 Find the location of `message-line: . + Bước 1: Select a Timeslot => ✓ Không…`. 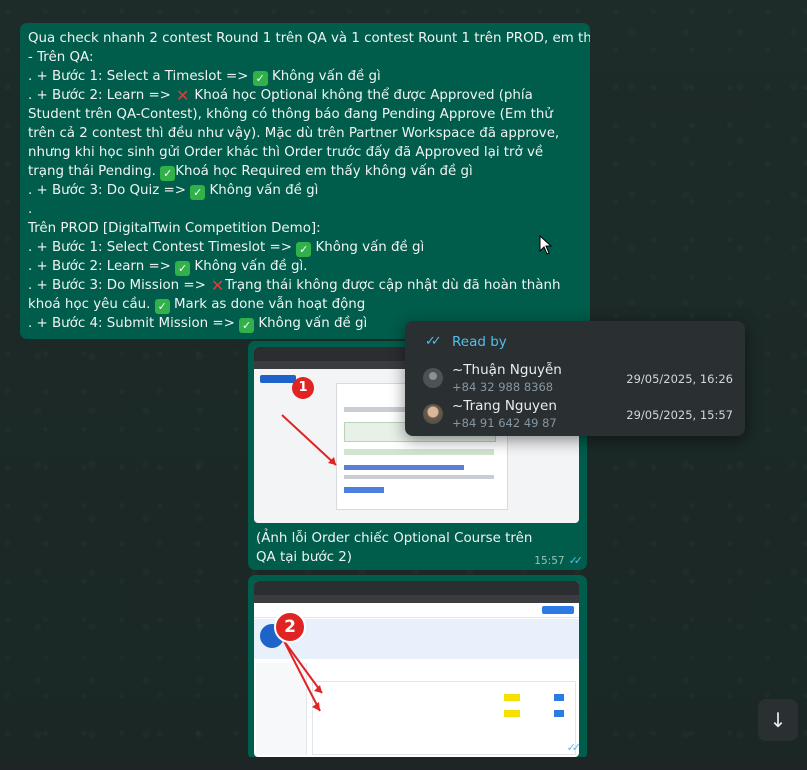

message-line: . + Bước 1: Select a Timeslot => ✓ Không… is located at coordinates (305, 76).